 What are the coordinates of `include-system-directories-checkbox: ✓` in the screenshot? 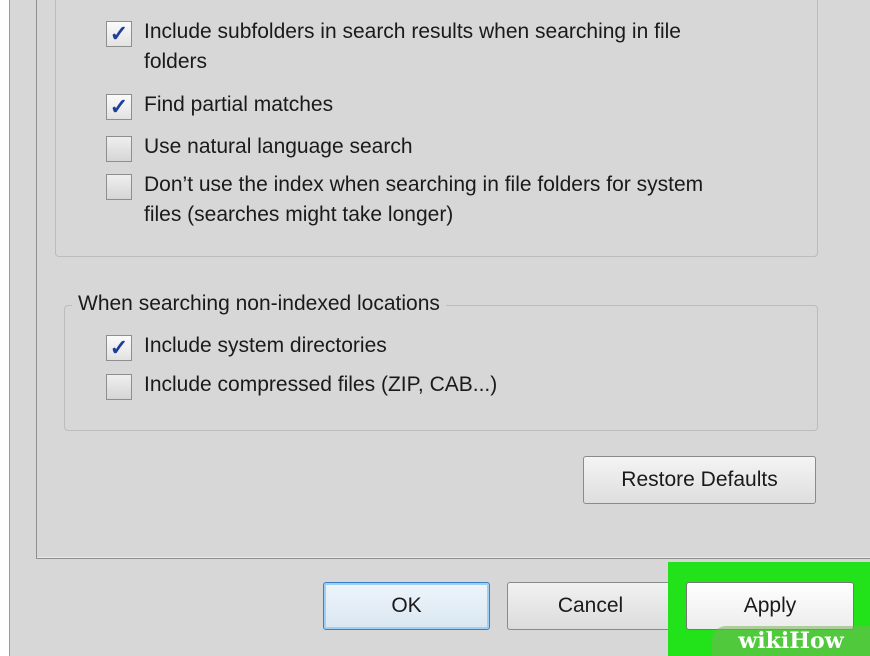 It's located at (119, 348).